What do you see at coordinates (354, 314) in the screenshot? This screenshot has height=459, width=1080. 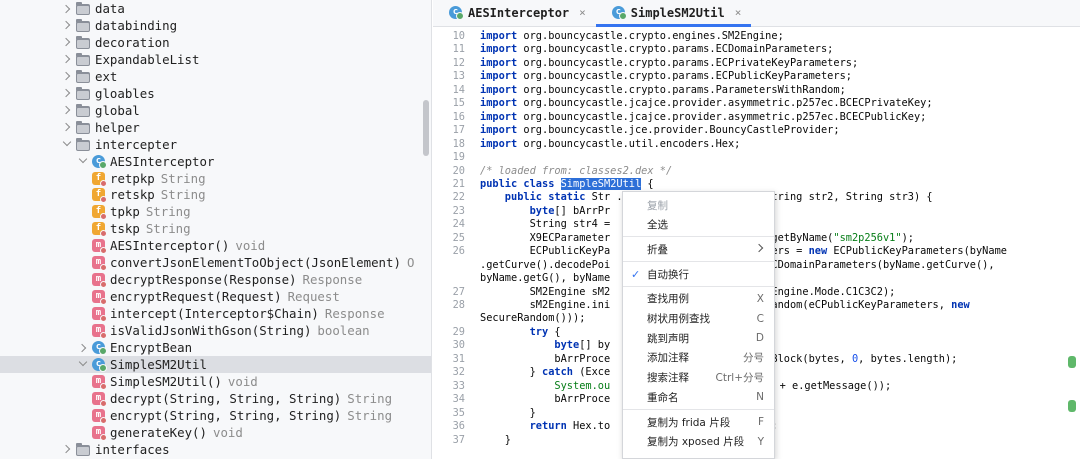 I see `tree-item-type: Response` at bounding box center [354, 314].